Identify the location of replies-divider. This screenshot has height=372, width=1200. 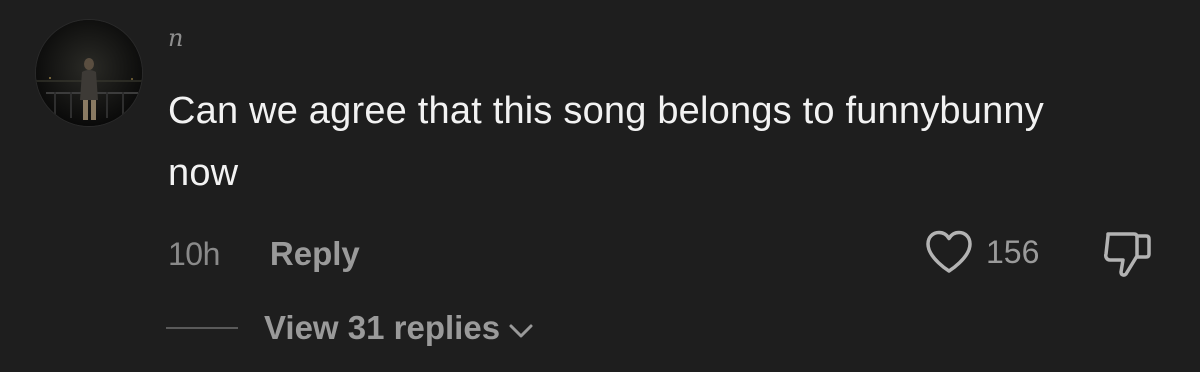
(202, 328).